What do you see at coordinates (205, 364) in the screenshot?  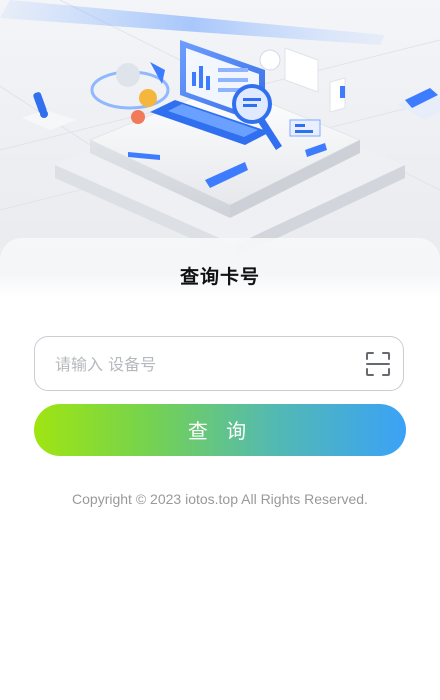 I see `device-number-input` at bounding box center [205, 364].